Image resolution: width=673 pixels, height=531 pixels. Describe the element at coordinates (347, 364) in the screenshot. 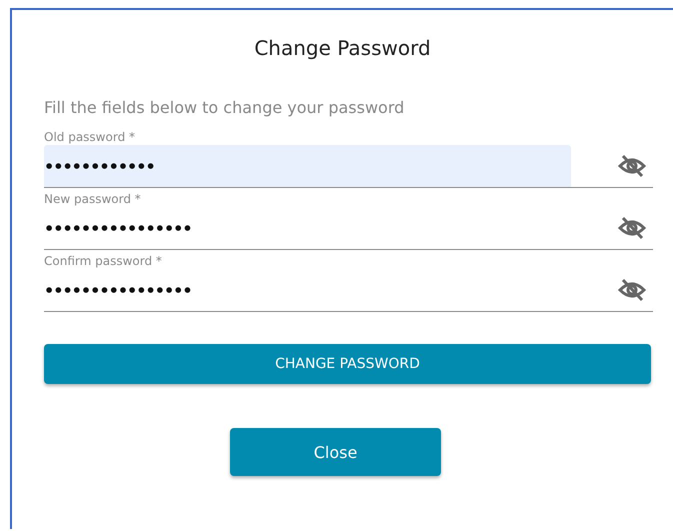

I see `change-password-button: CHANGE PASSWORD` at that location.